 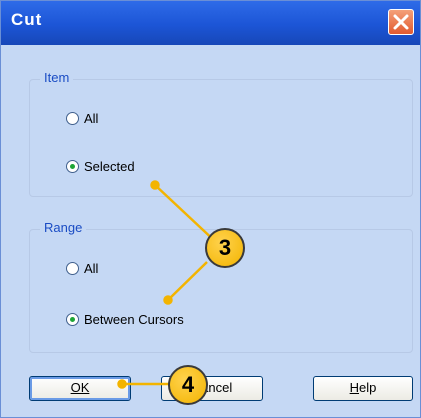 I want to click on callout-3-number: 3, so click(x=225, y=247).